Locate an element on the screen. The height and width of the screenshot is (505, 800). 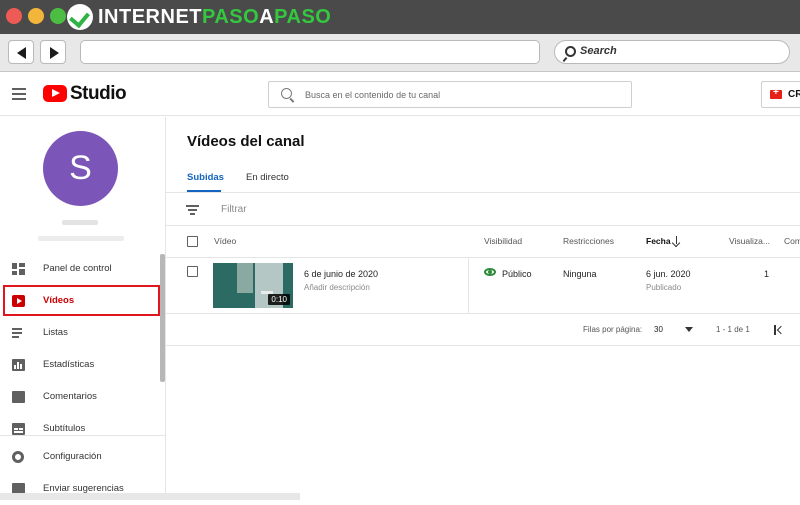
row-checkbox is located at coordinates (192, 271).